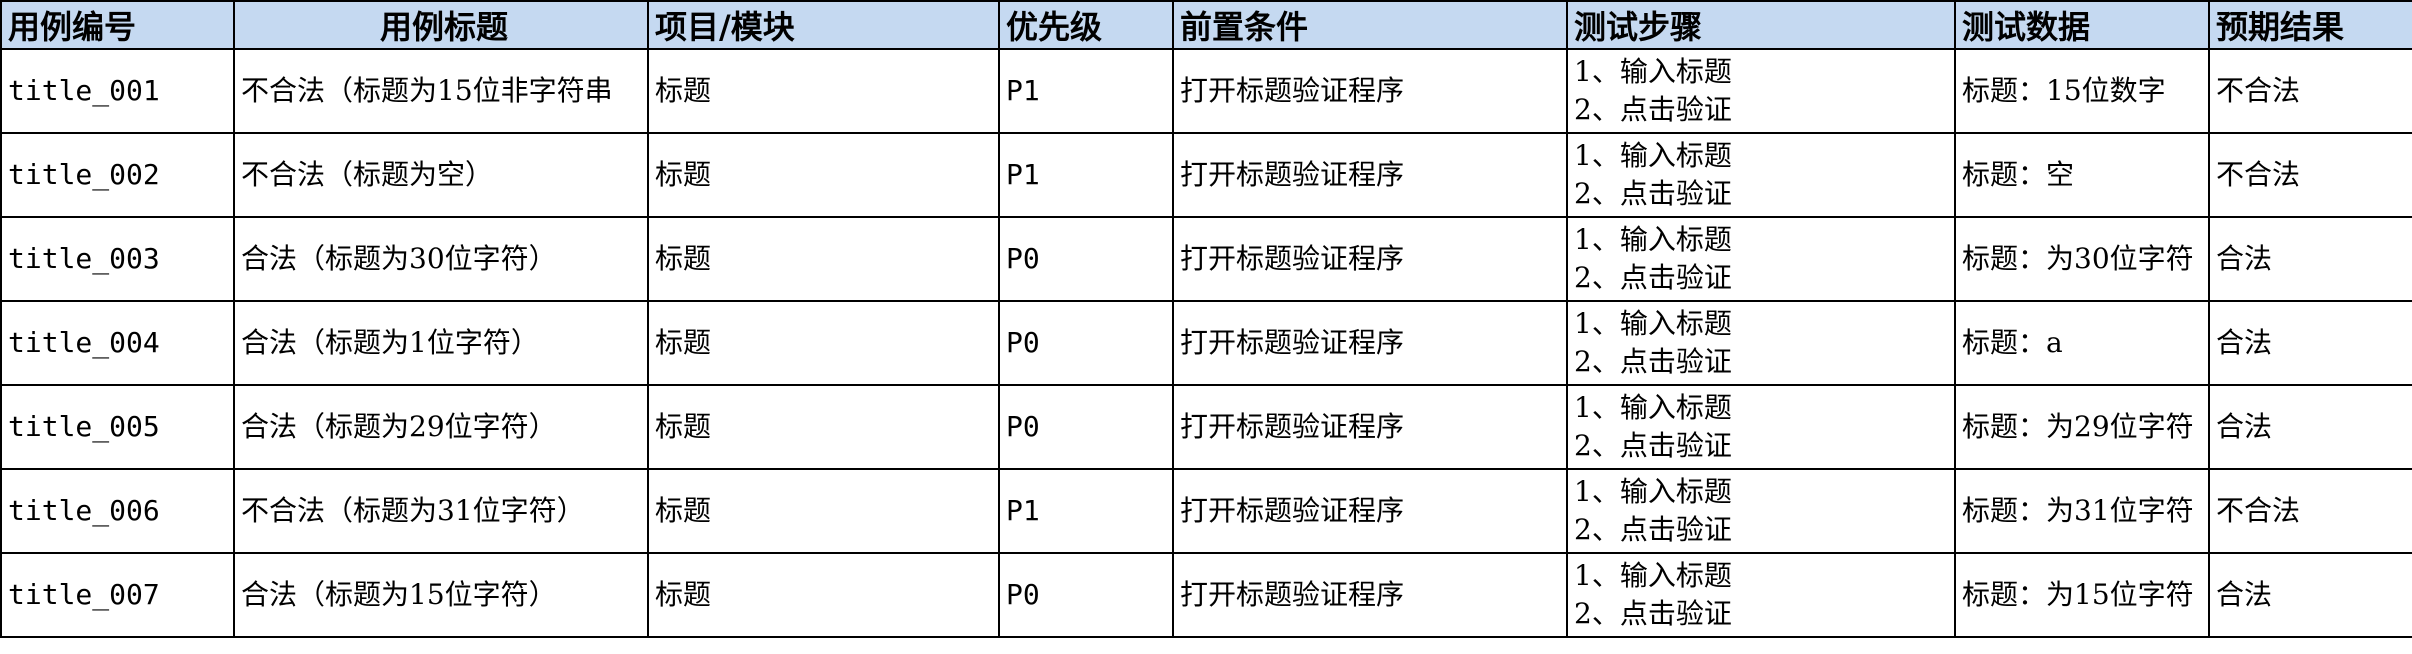 The height and width of the screenshot is (654, 2412). Describe the element at coordinates (2082, 343) in the screenshot. I see `test-data-cell: 标题：a` at that location.